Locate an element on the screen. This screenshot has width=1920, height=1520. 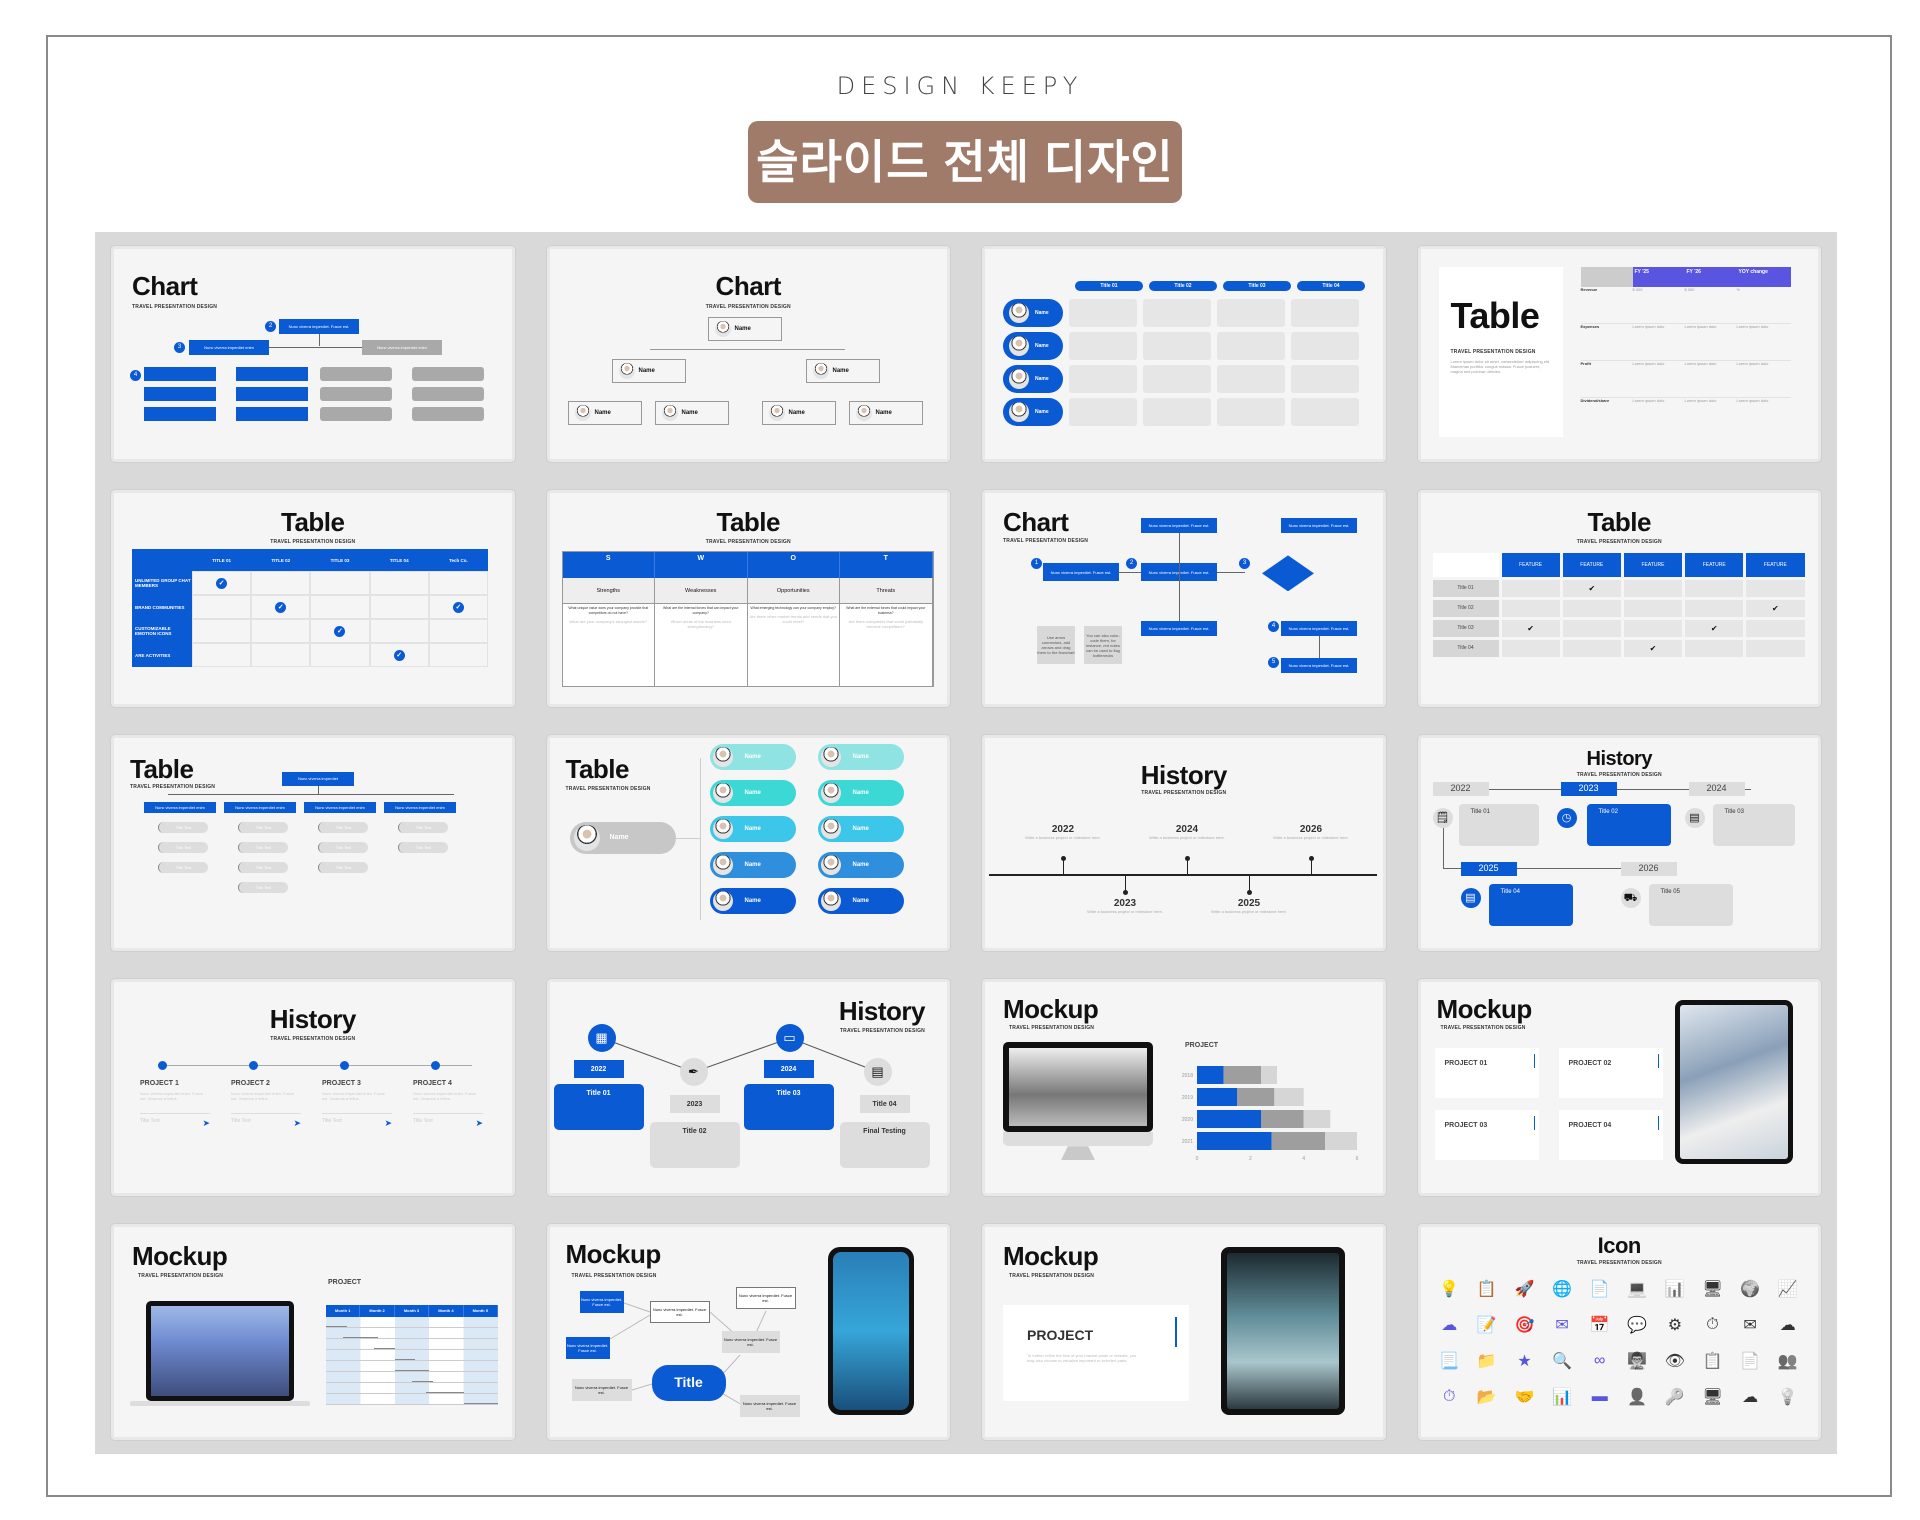
table-header: TITLE 02 is located at coordinates (281, 560).